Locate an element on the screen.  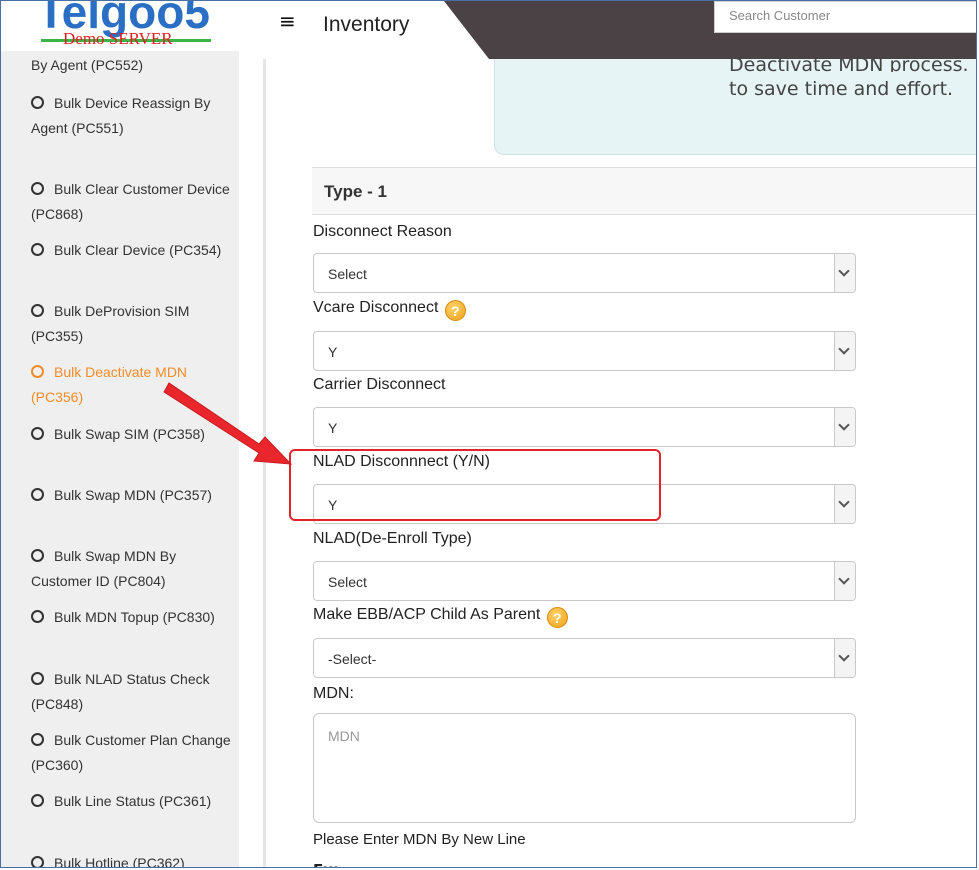
nlad-deenroll-select: Select is located at coordinates (584, 581).